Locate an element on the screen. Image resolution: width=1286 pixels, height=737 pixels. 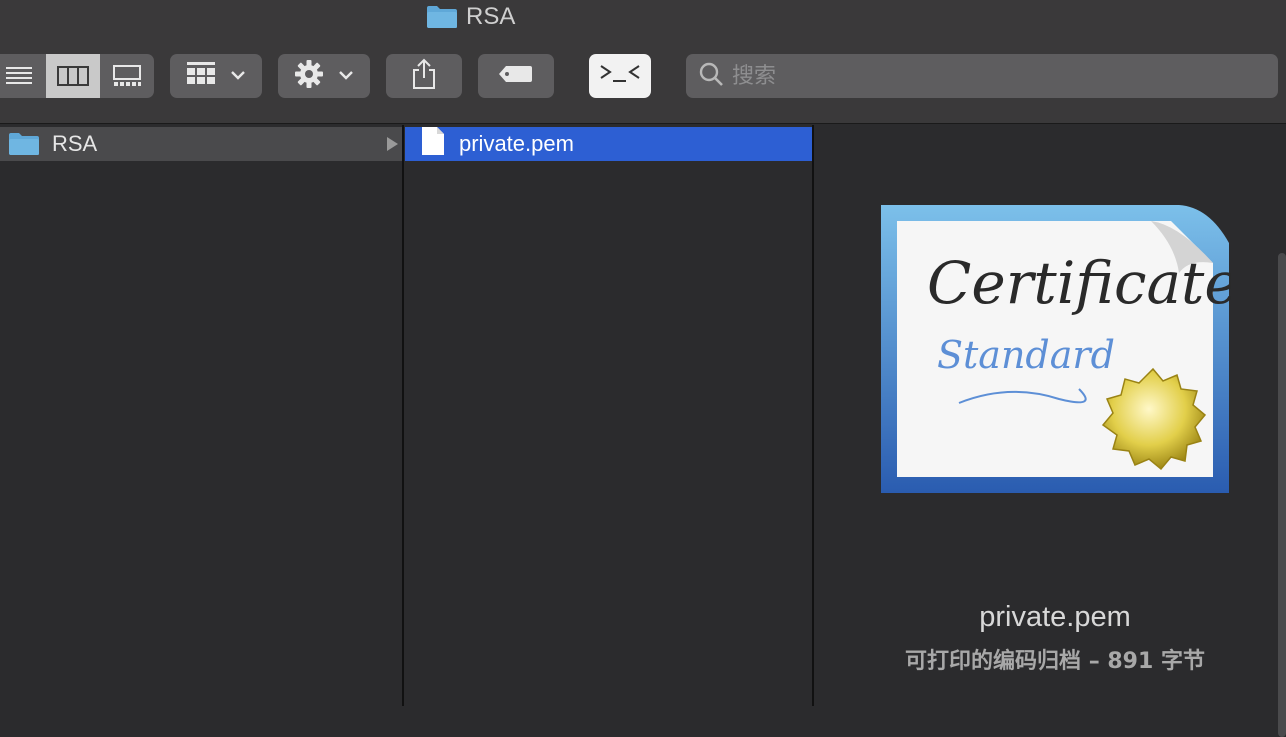
share-icon is located at coordinates (424, 76).